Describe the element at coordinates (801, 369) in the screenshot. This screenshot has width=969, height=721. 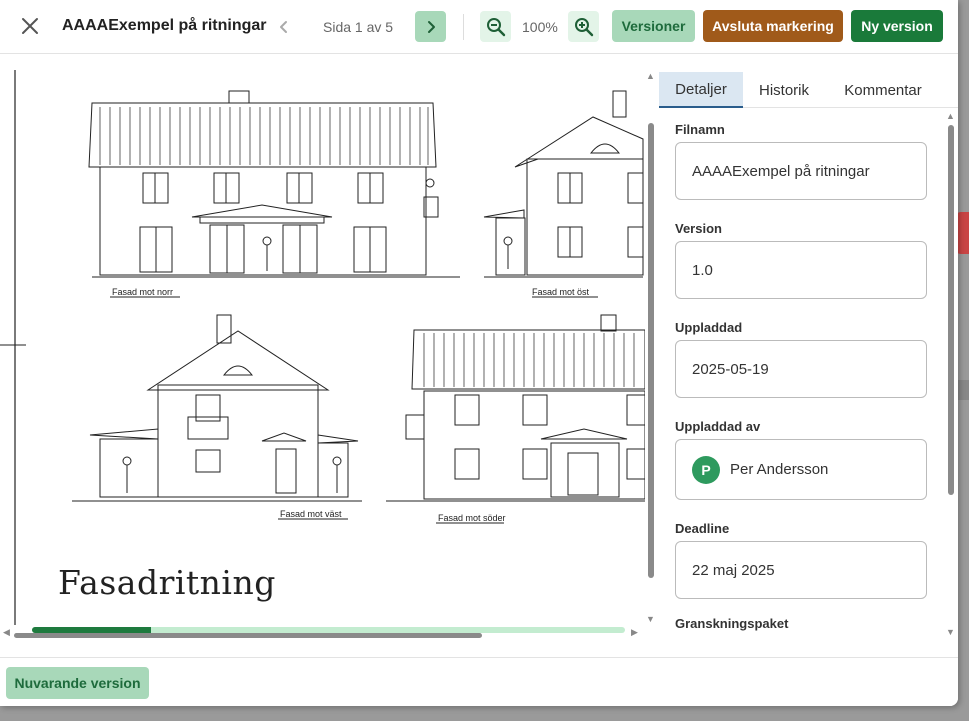
I see `uploaded-field: 2025-05-19` at that location.